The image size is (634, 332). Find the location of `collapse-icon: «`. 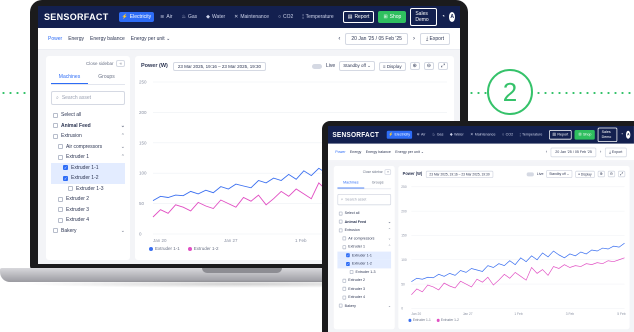

collapse-icon: « is located at coordinates (388, 172).